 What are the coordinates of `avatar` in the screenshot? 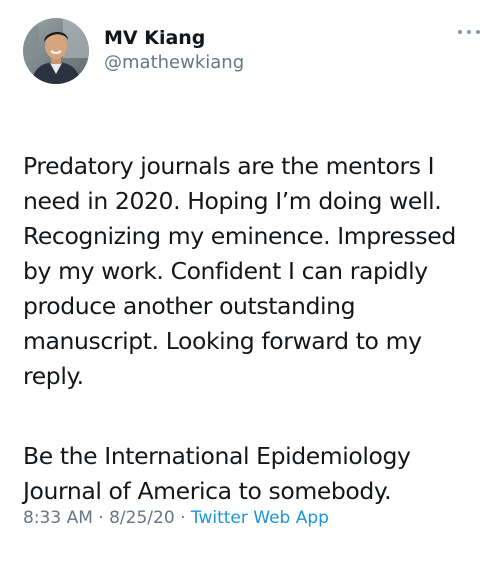 It's located at (56, 51).